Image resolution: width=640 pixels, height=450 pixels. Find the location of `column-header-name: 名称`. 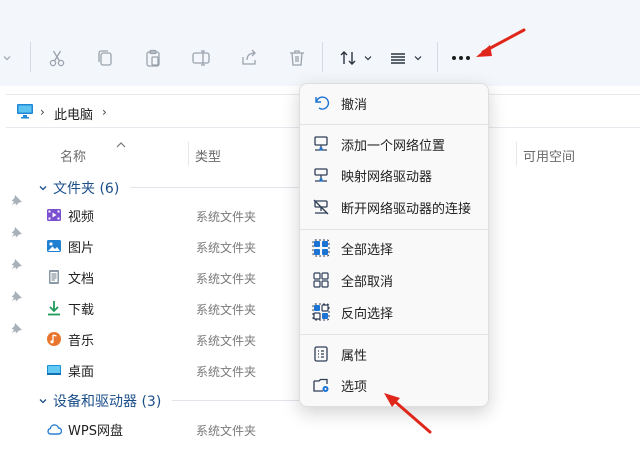

column-header-name: 名称 is located at coordinates (73, 155).